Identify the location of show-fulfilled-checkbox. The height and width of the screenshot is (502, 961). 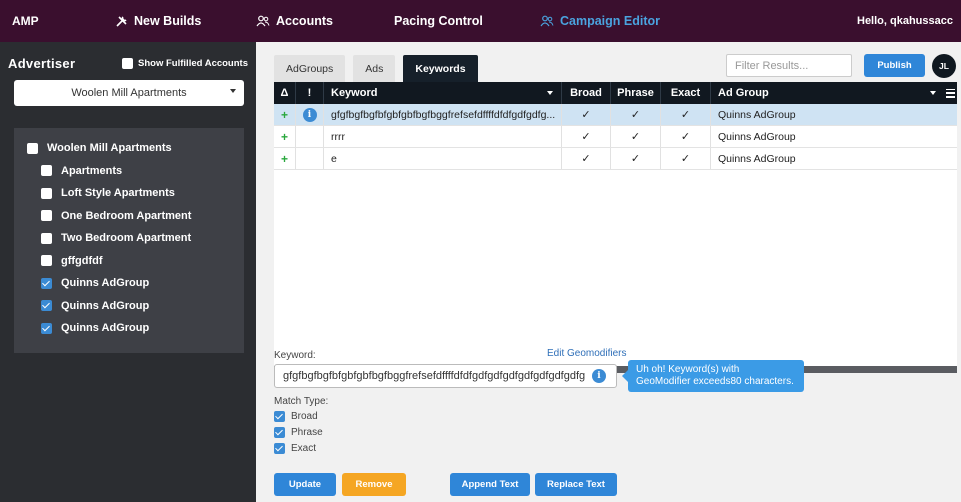
(128, 63).